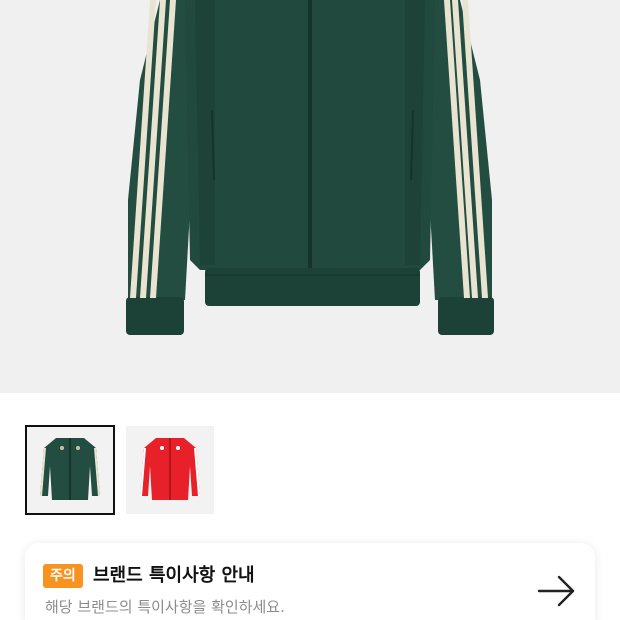 Image resolution: width=620 pixels, height=620 pixels. I want to click on thumbnail-red-jacket, so click(170, 470).